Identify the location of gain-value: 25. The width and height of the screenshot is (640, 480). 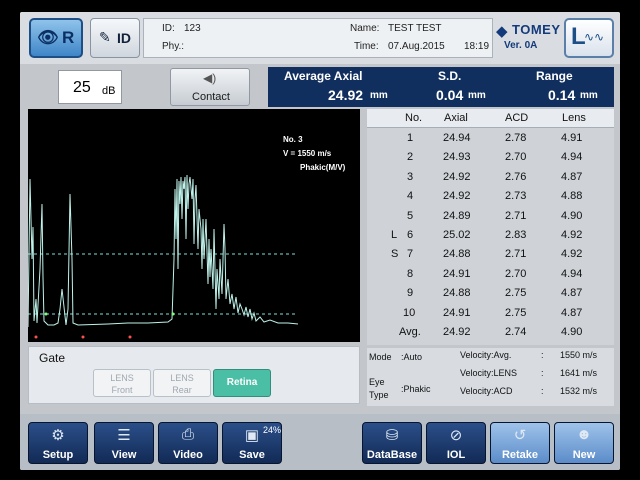
(82, 87).